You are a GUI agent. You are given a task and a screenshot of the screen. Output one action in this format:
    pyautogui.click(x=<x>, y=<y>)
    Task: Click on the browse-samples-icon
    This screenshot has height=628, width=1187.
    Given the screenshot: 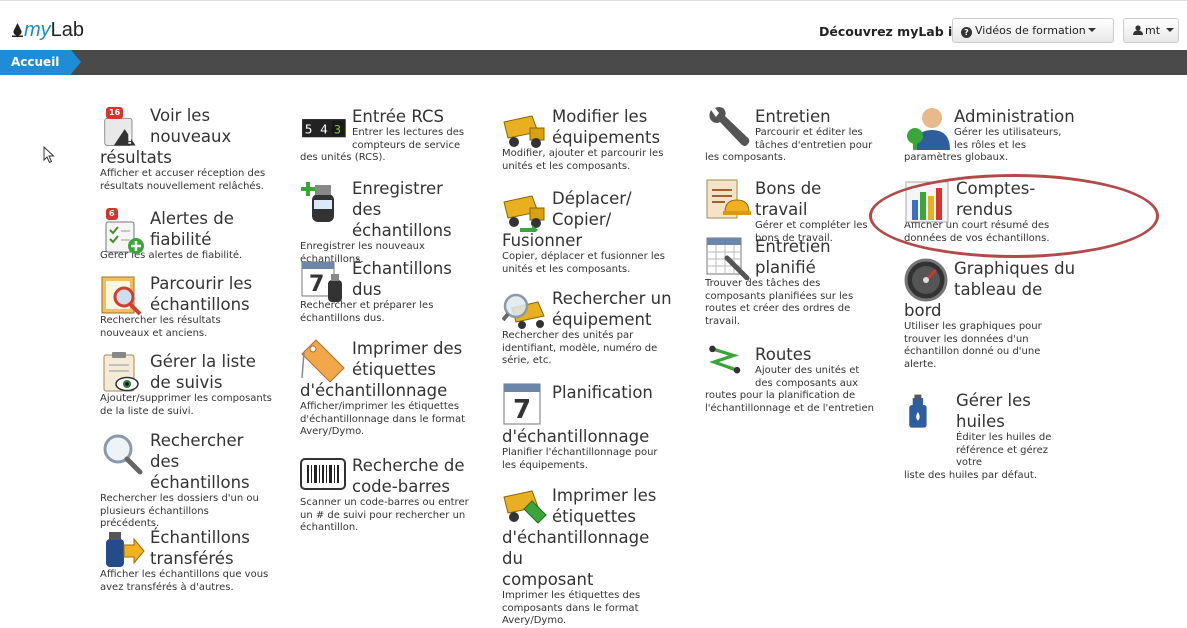 What is the action you would take?
    pyautogui.click(x=121, y=296)
    